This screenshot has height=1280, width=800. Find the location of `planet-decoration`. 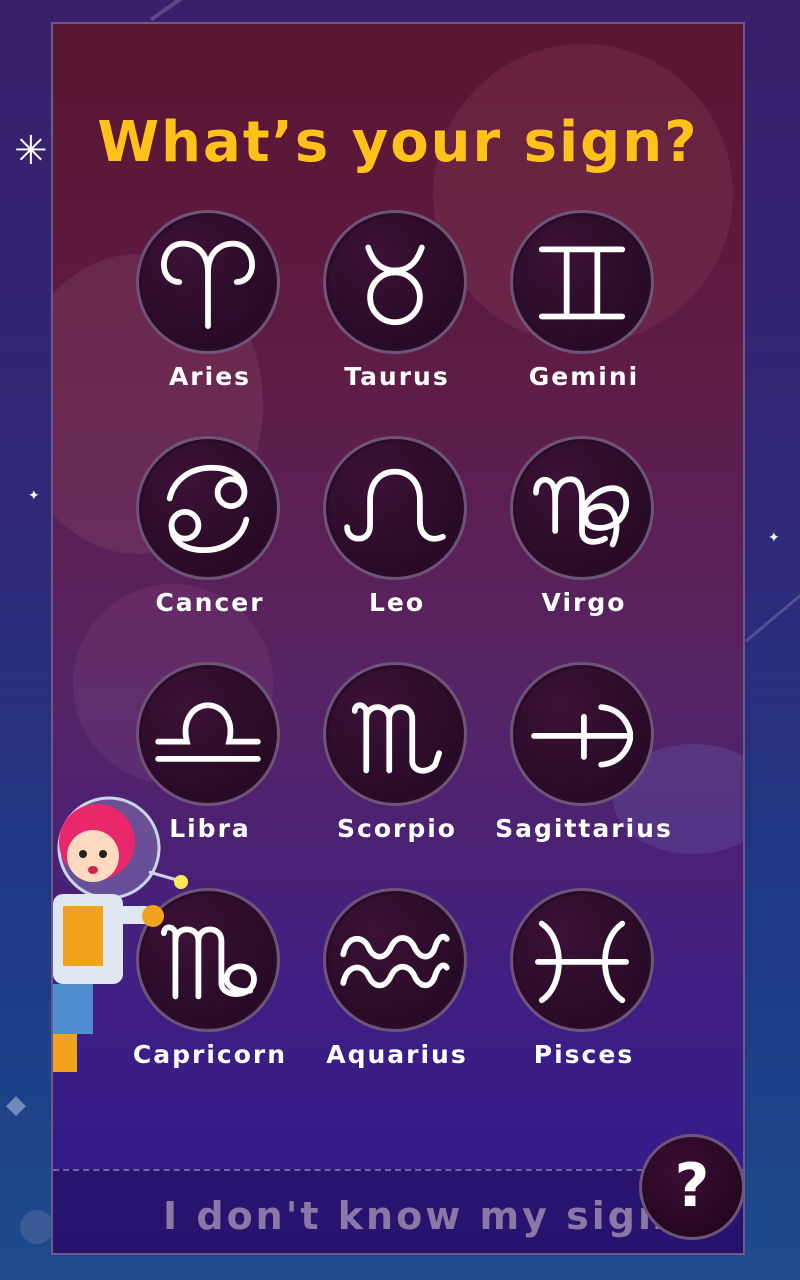

planet-decoration is located at coordinates (37, 1227).